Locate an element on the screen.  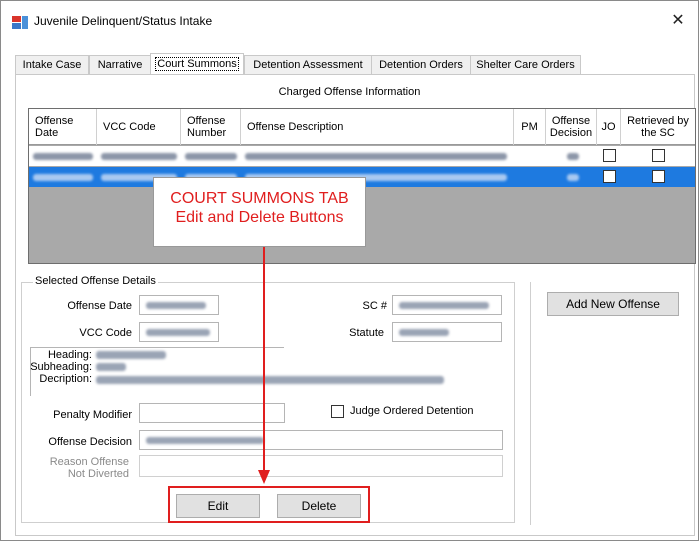
redacted-offense-number is located at coordinates (211, 156).